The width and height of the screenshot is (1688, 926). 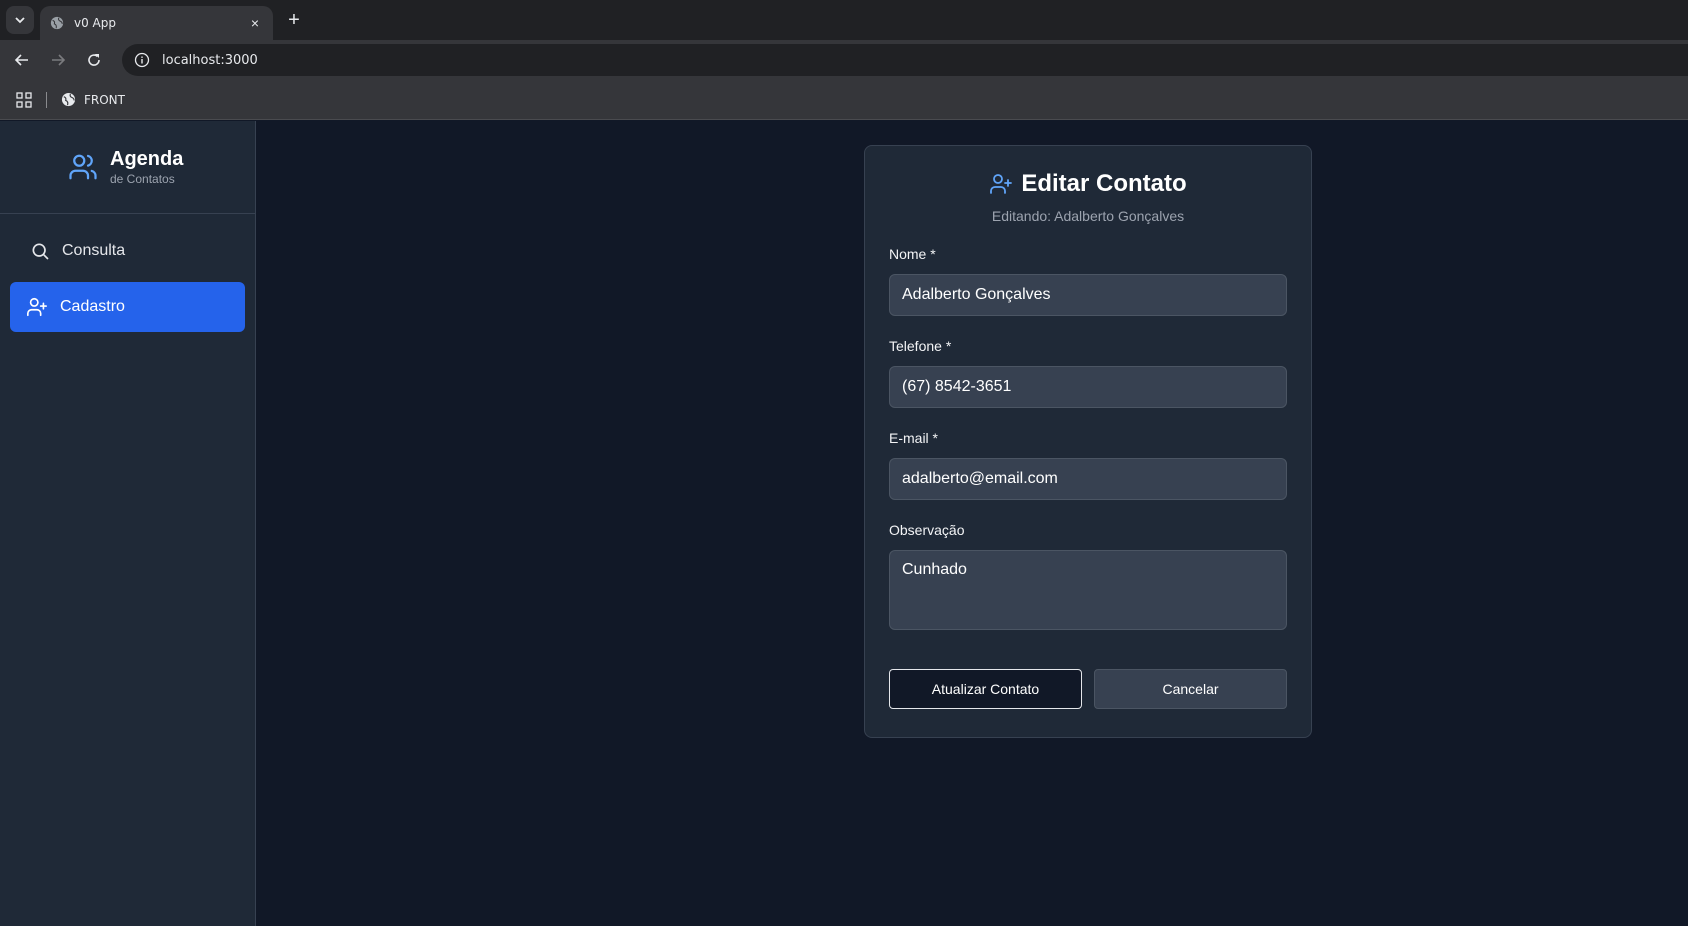 I want to click on email-input, so click(x=1088, y=479).